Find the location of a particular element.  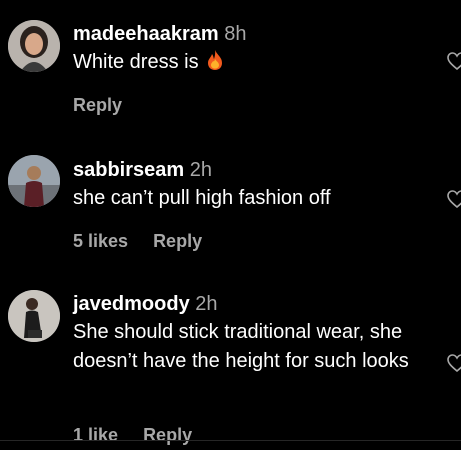

timestamp: 8h is located at coordinates (235, 34).